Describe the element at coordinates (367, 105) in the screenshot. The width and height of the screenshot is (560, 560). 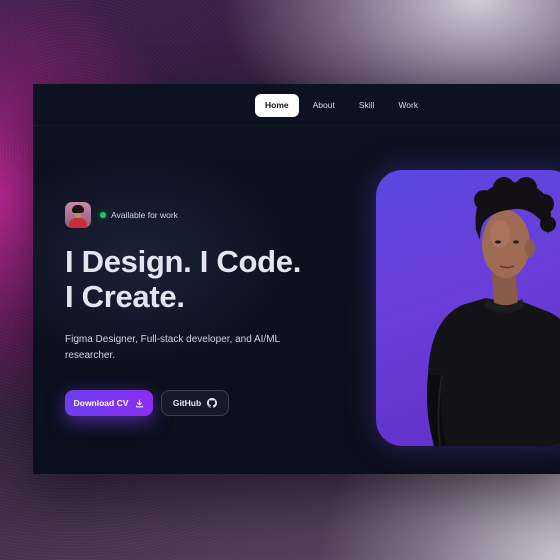
I see `nav-item-skill: Skill` at that location.